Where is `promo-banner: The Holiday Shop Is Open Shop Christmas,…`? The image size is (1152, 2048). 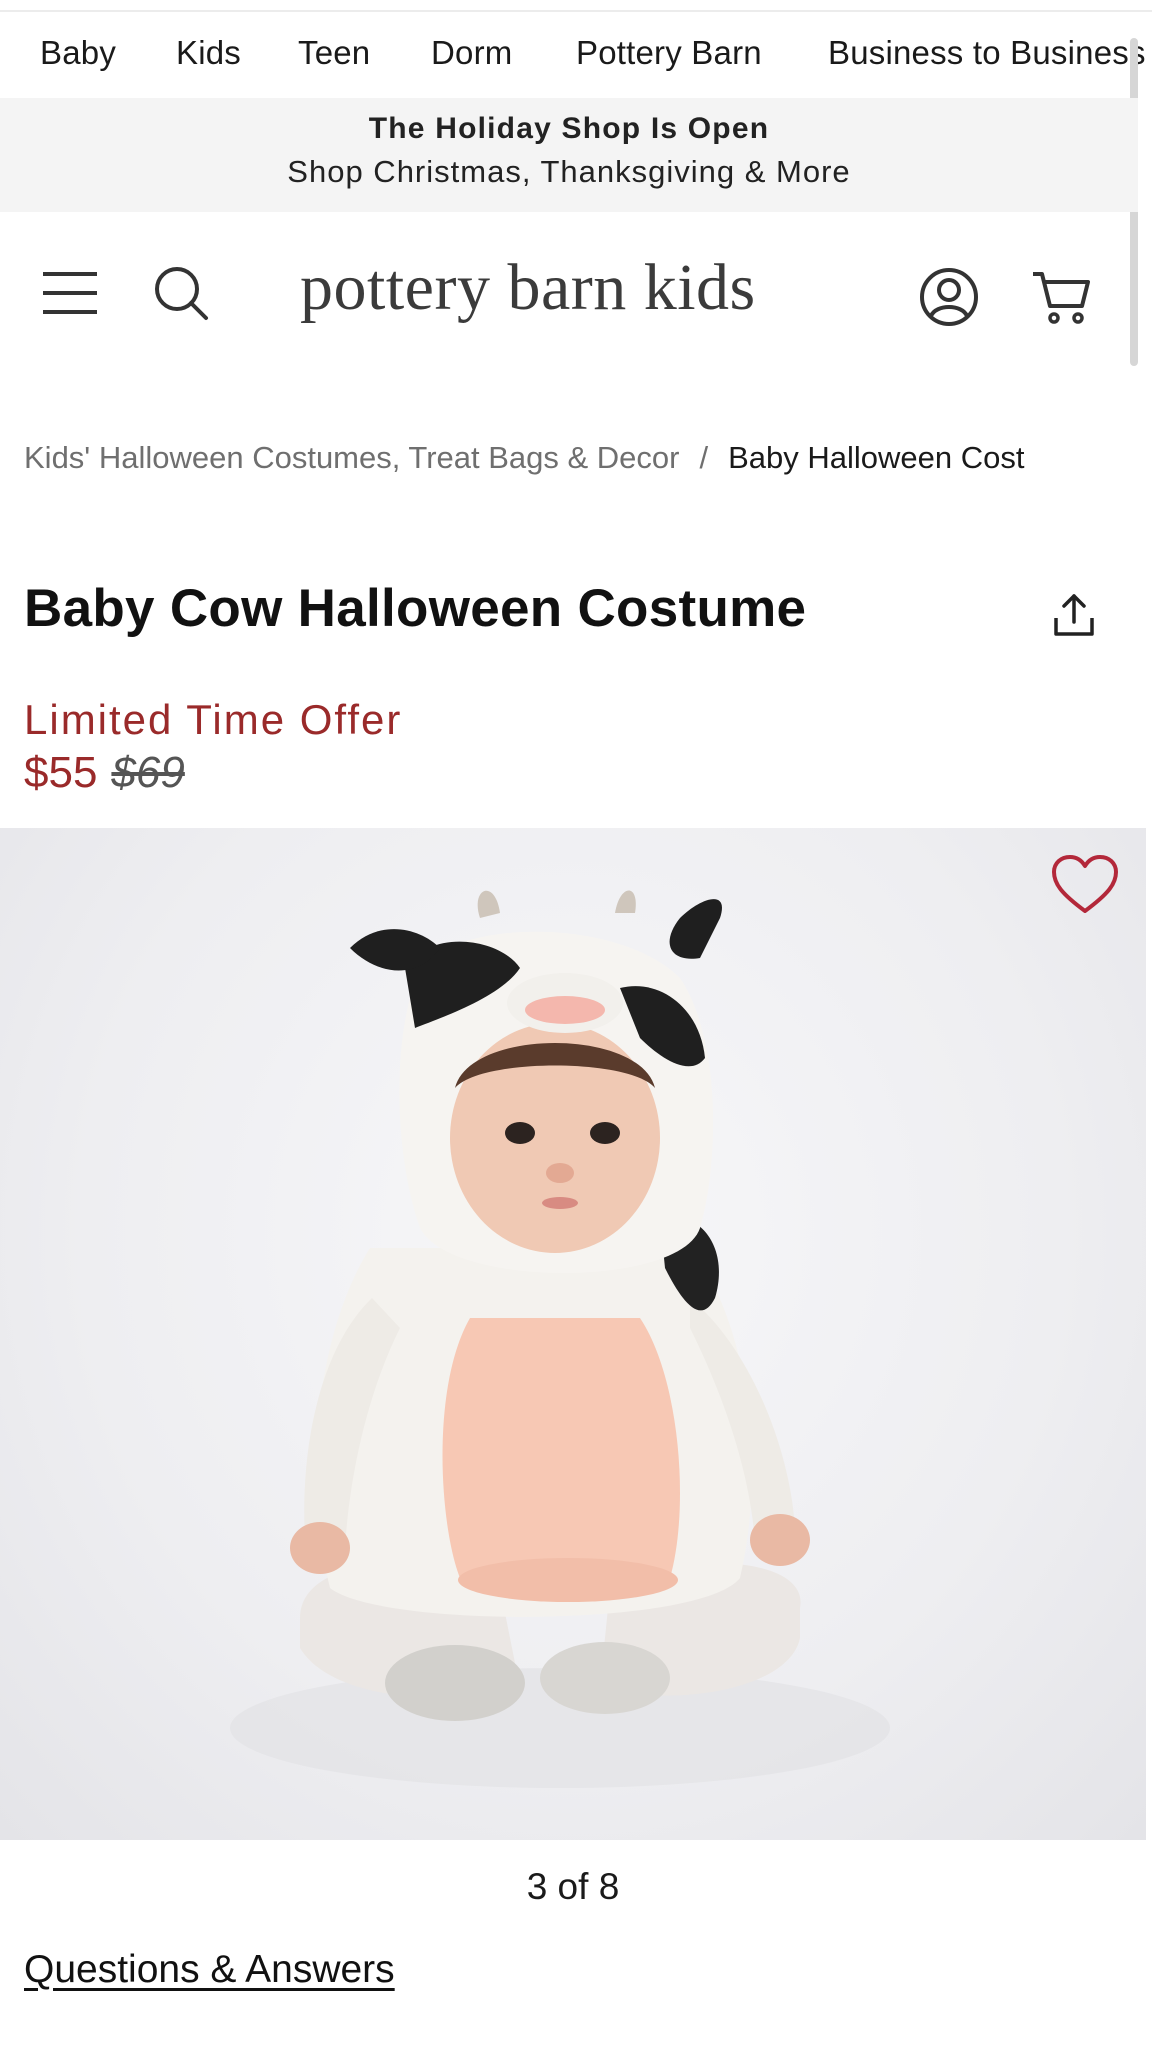
promo-banner: The Holiday Shop Is Open Shop Christmas,… is located at coordinates (569, 155).